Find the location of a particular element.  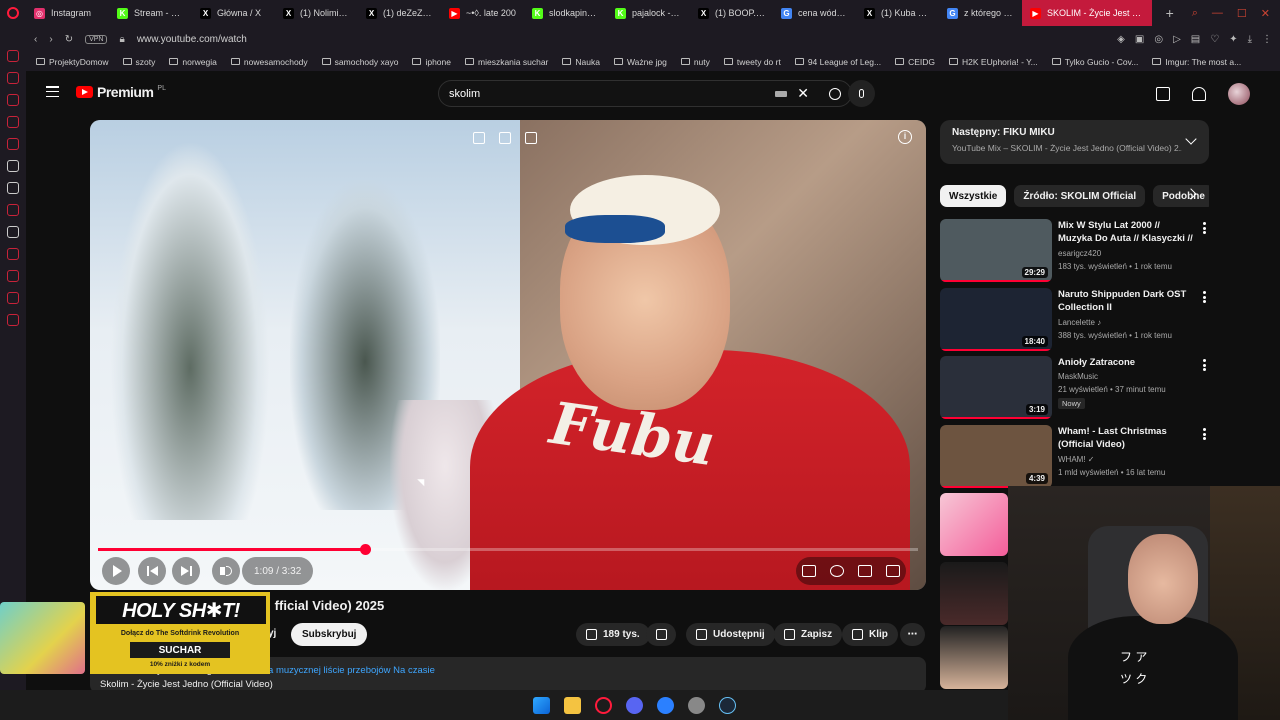

browser-tab: ▶ SKOLIM - Życie Jest Jed is located at coordinates (1087, 13).